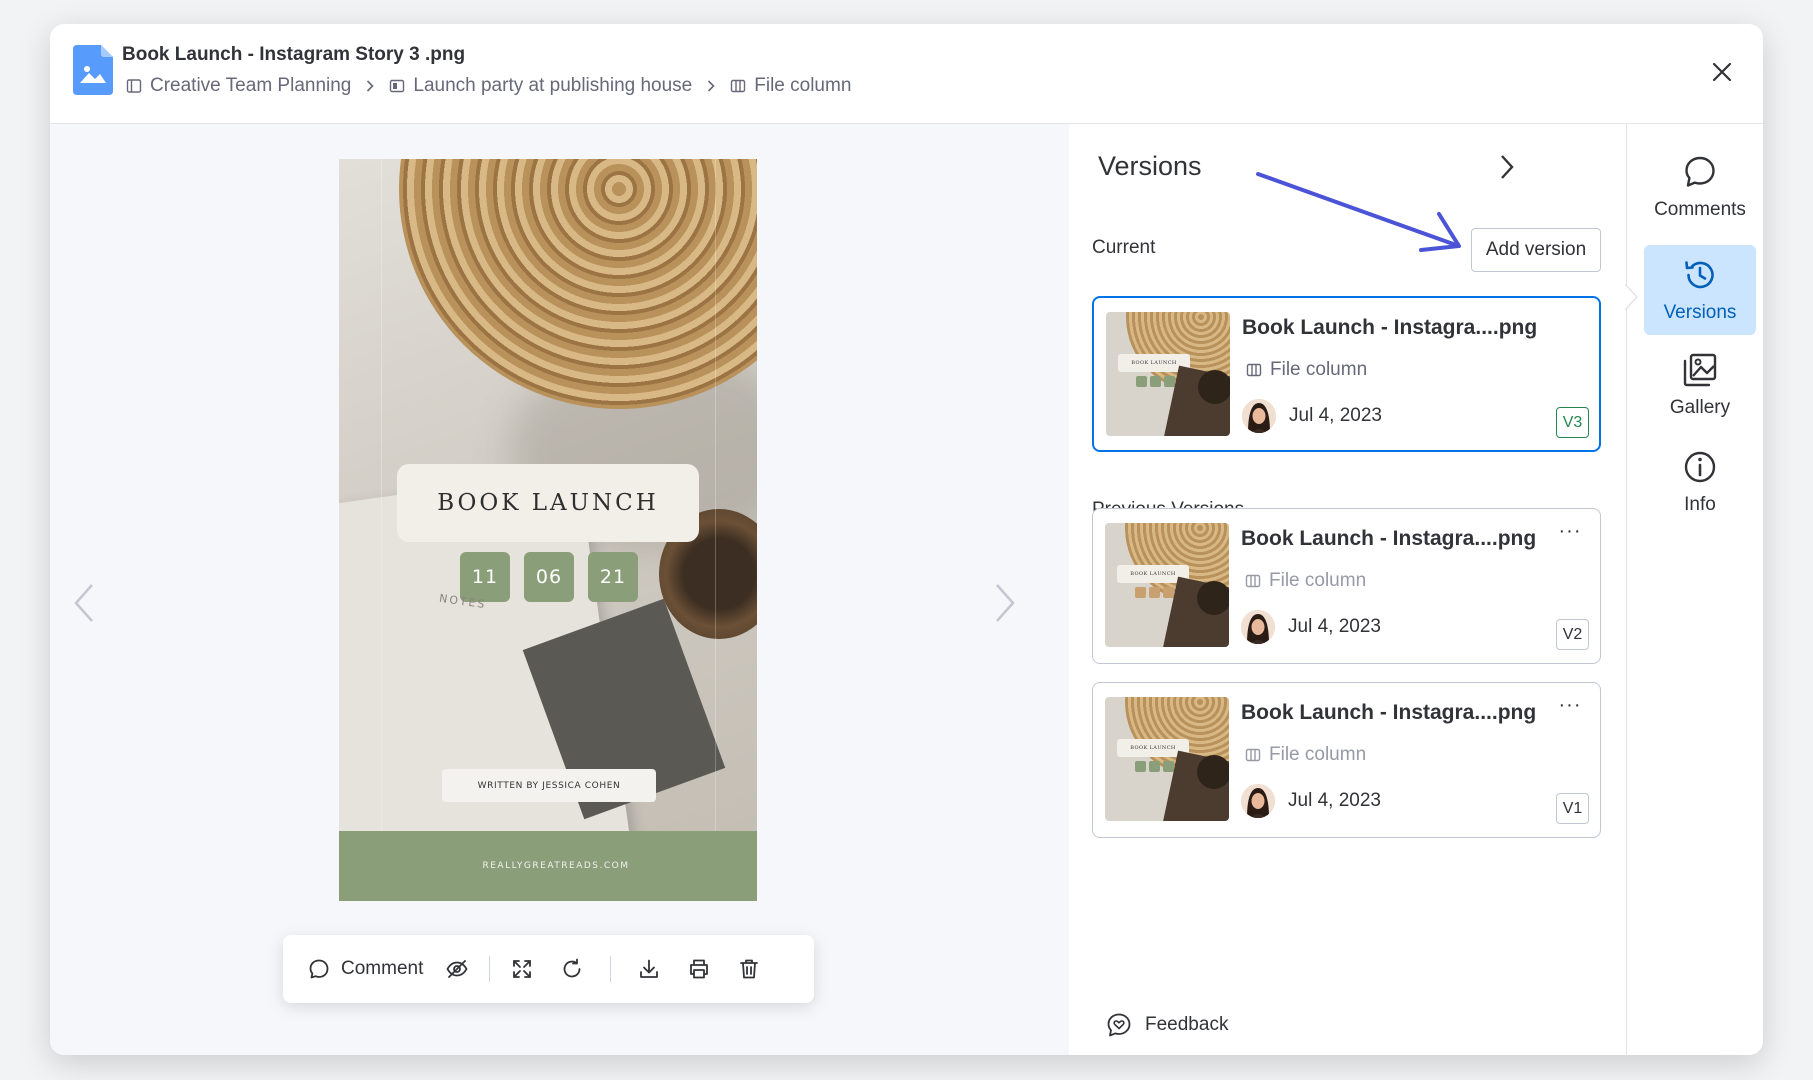  I want to click on breadcrumb-board-label: Creative Team Planning, so click(251, 85).